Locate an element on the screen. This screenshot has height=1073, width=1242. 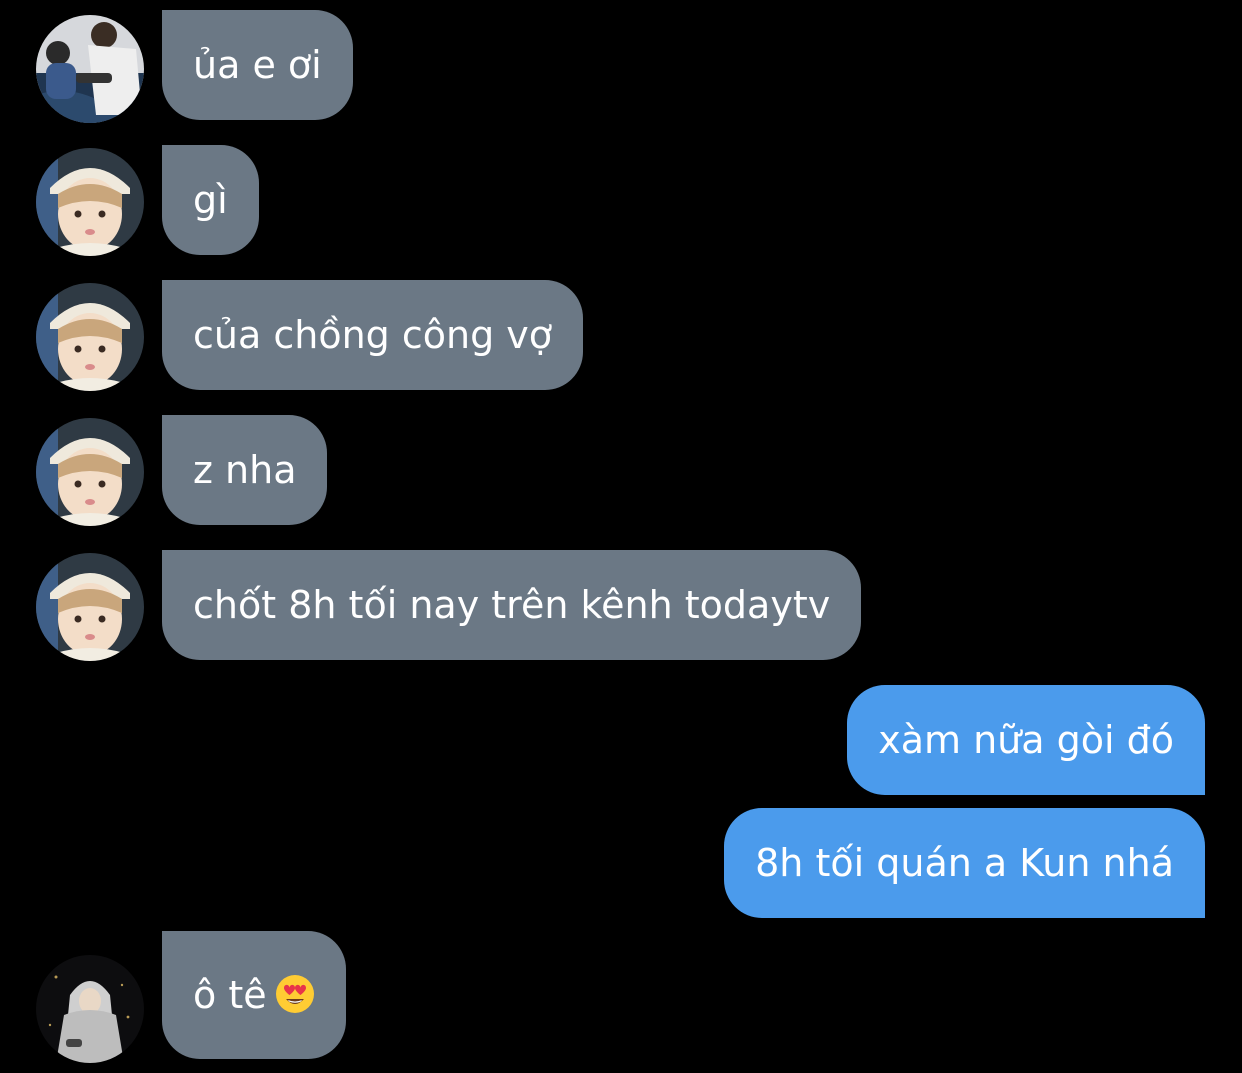
heart-eyes-emoji-icon is located at coordinates (294, 993).